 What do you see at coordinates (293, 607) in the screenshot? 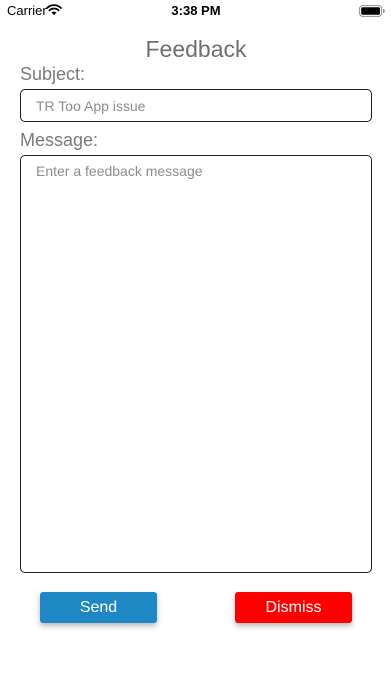
I see `dismiss-button: Dismiss` at bounding box center [293, 607].